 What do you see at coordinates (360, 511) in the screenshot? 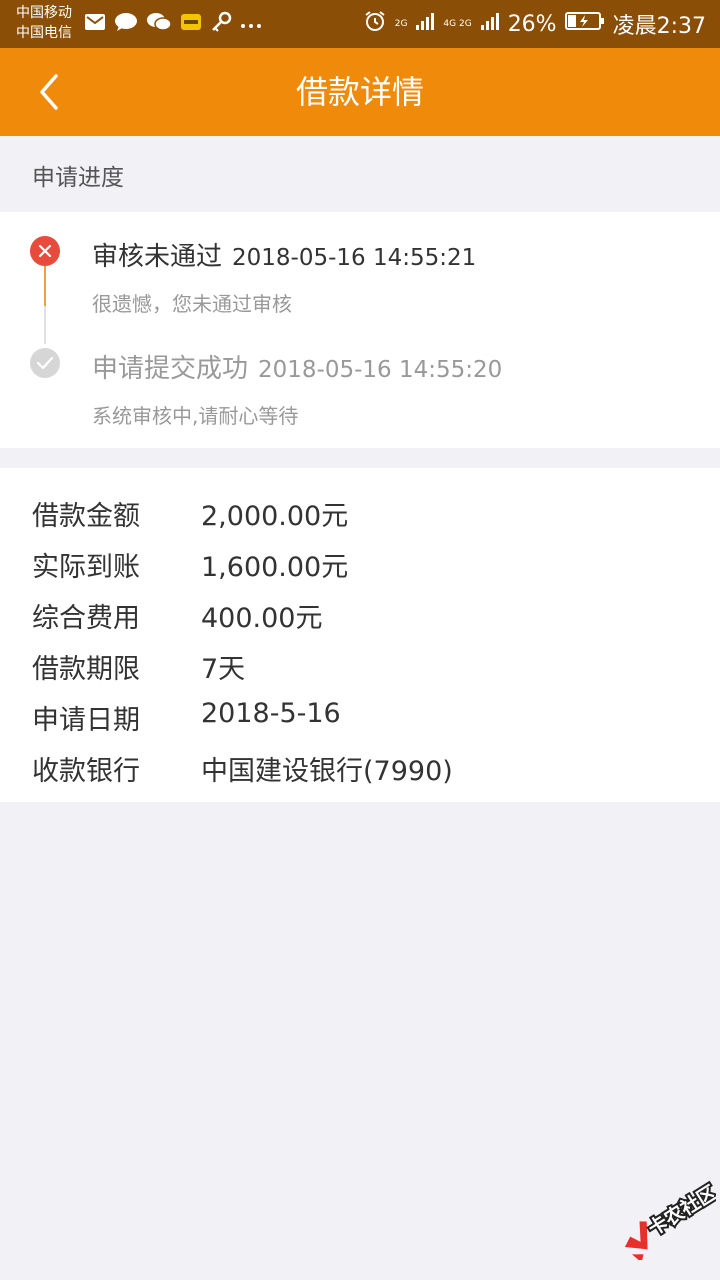
I see `detail-row-loan-amount: 借款金额 2,000.00元` at bounding box center [360, 511].